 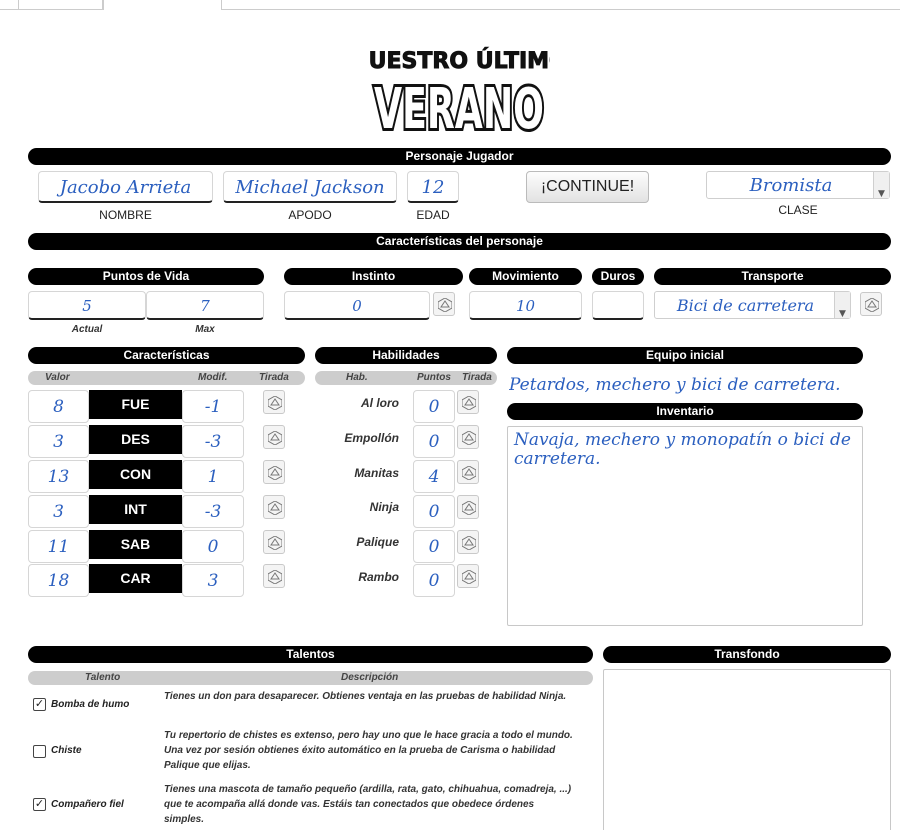 I want to click on col-points-label: Puntos, so click(x=434, y=377).